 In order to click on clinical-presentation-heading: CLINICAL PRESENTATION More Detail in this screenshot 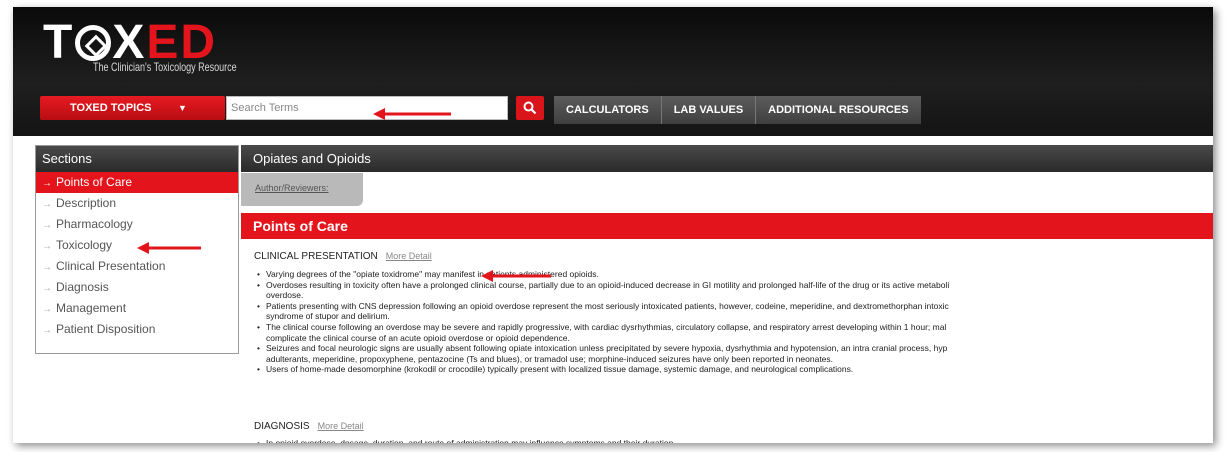, I will do `click(343, 256)`.